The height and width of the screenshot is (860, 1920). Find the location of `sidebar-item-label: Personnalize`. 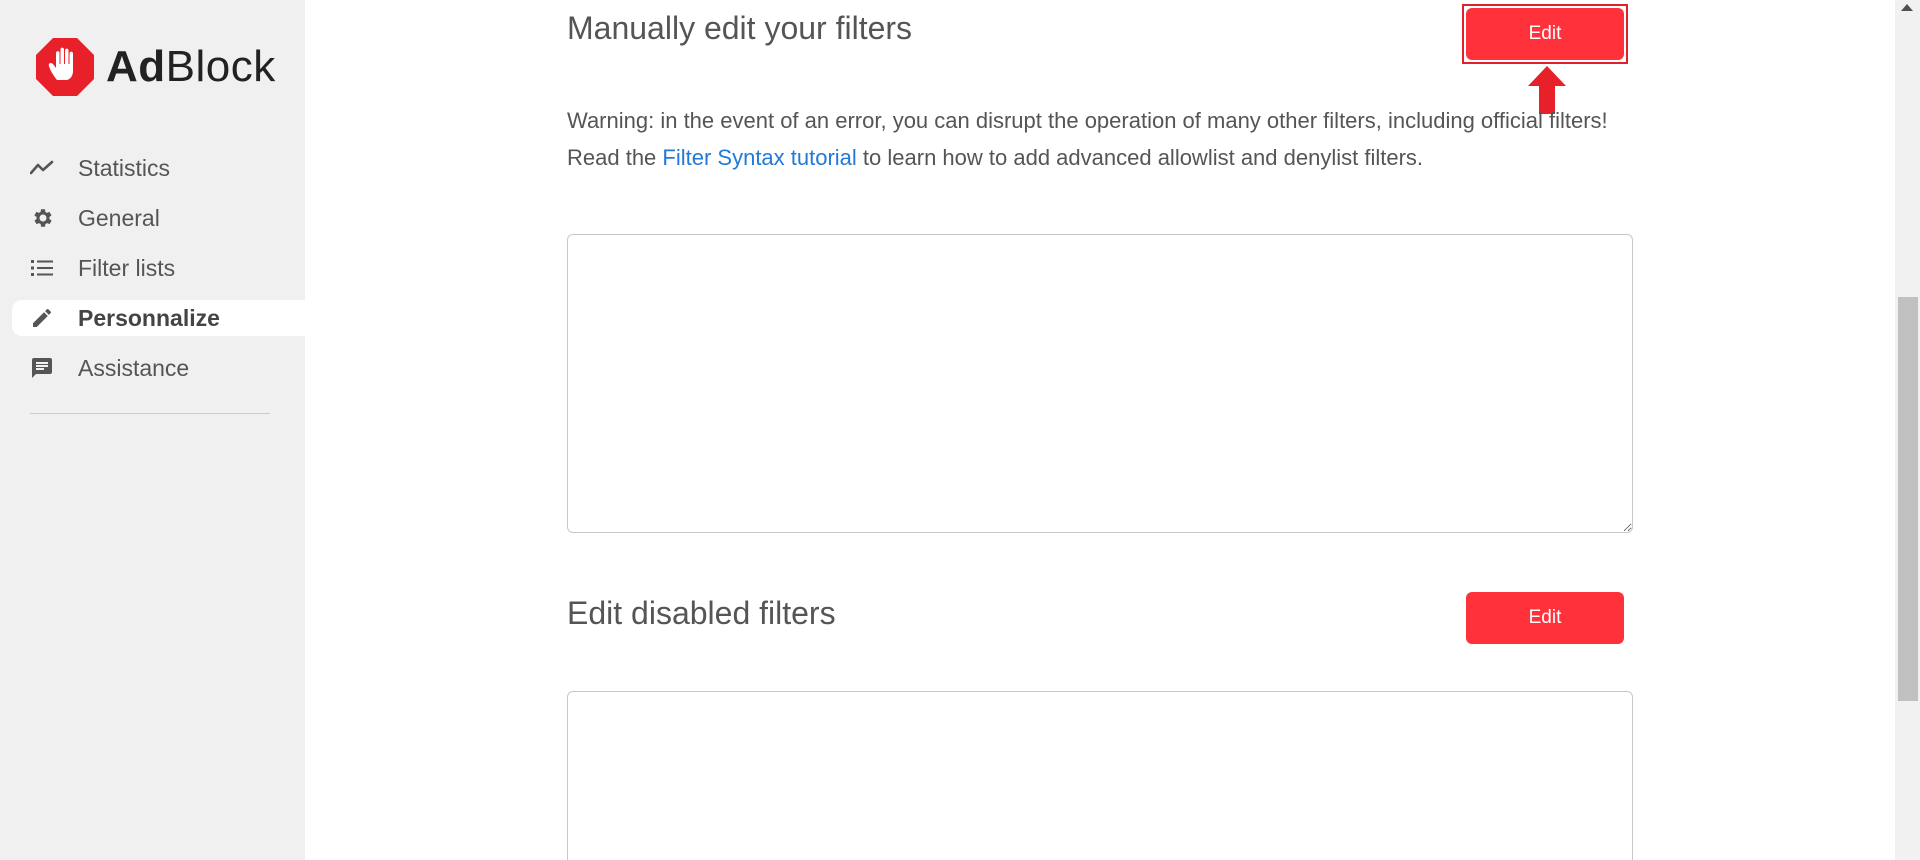

sidebar-item-label: Personnalize is located at coordinates (149, 317).